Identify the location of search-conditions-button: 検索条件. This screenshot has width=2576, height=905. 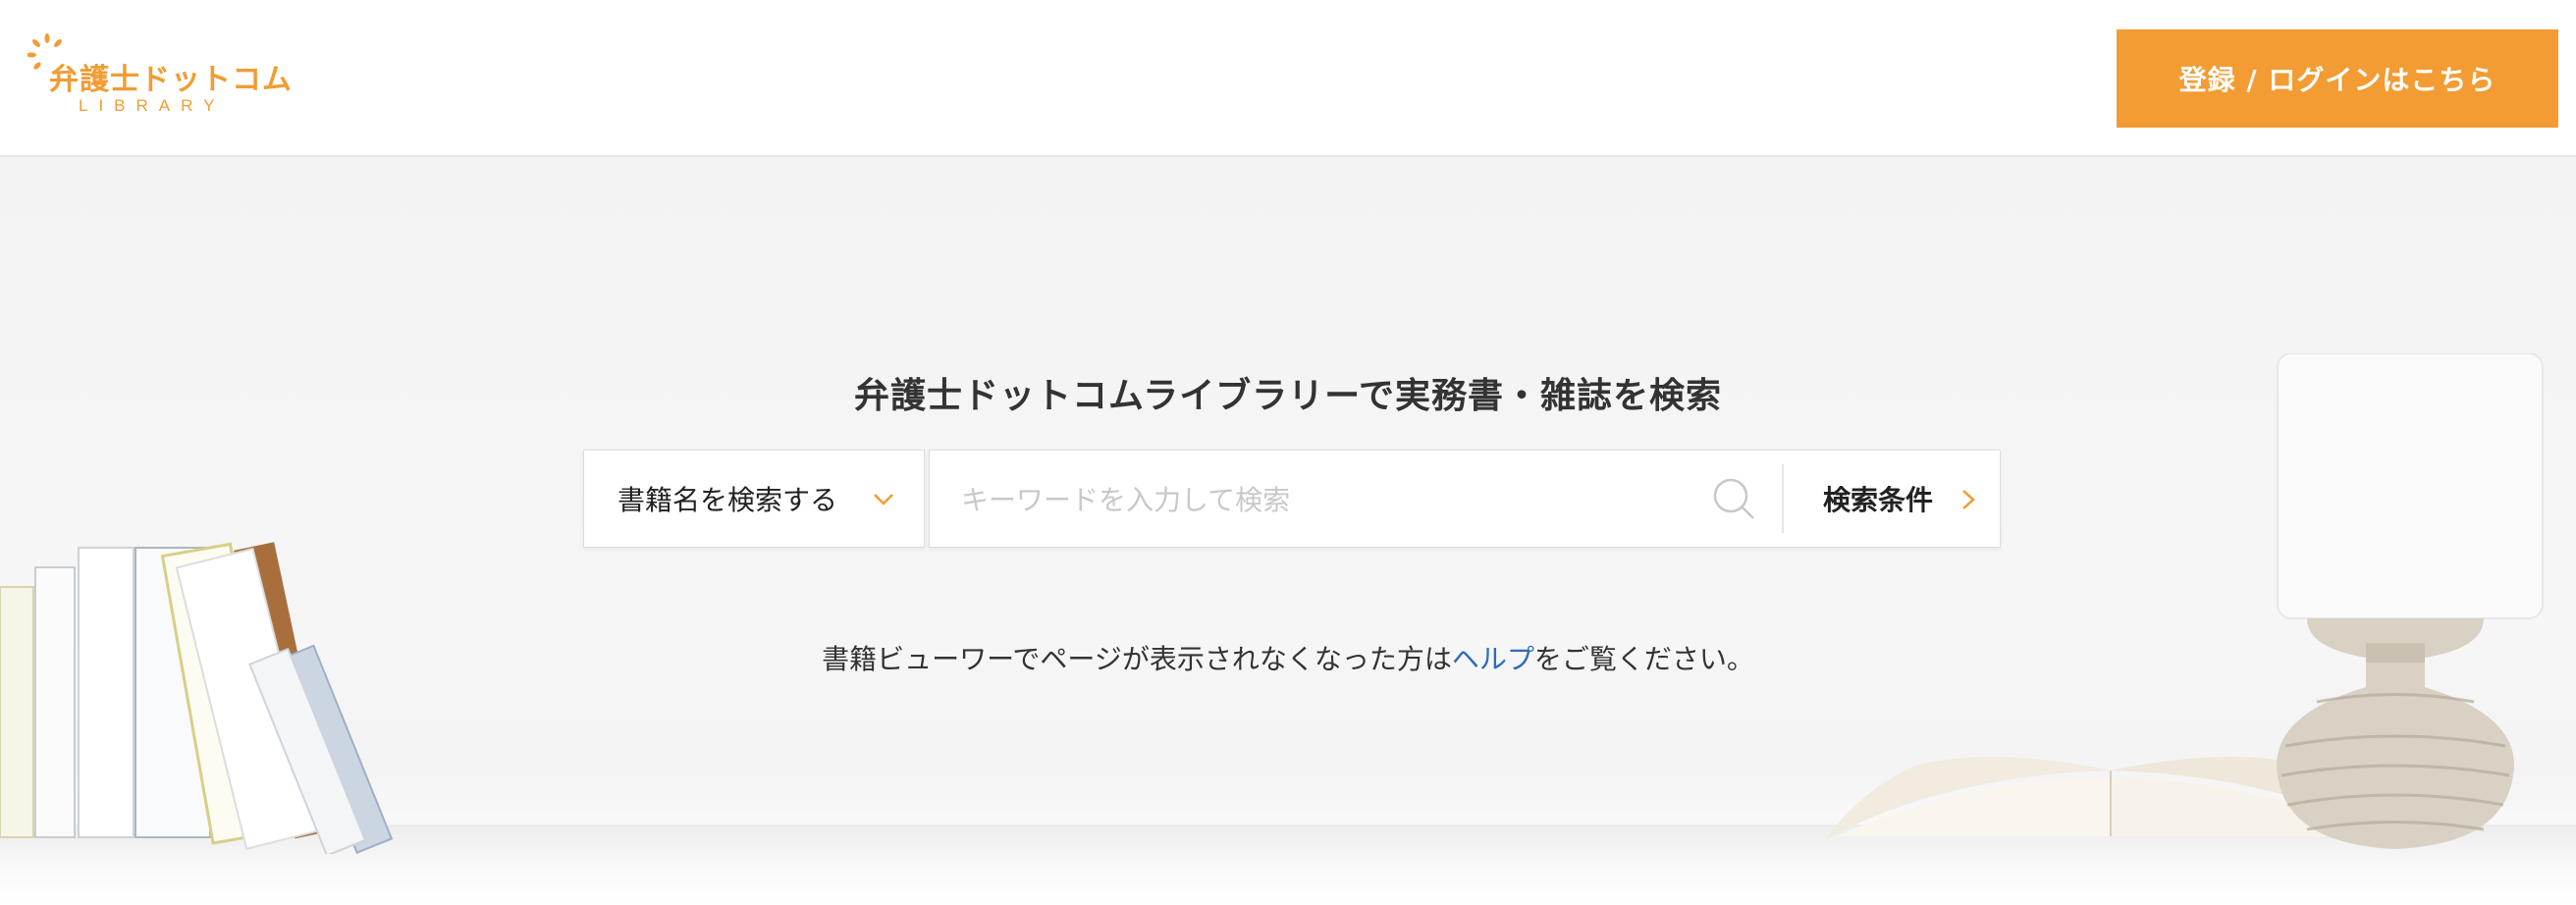
(1897, 499).